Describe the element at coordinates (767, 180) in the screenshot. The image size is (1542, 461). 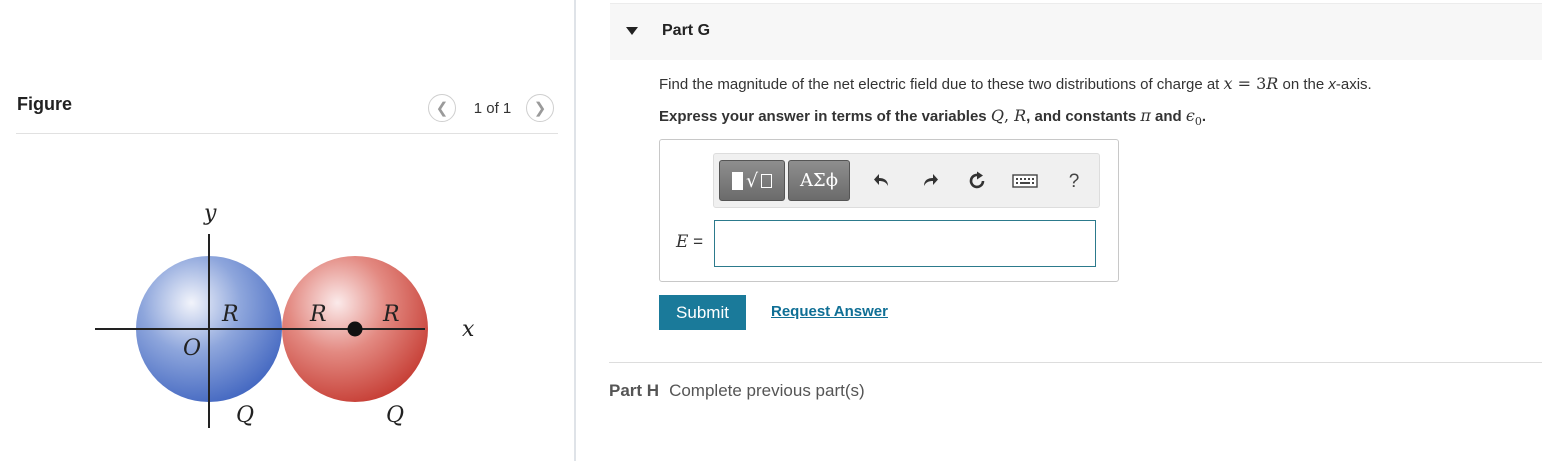
I see `box-icon` at that location.